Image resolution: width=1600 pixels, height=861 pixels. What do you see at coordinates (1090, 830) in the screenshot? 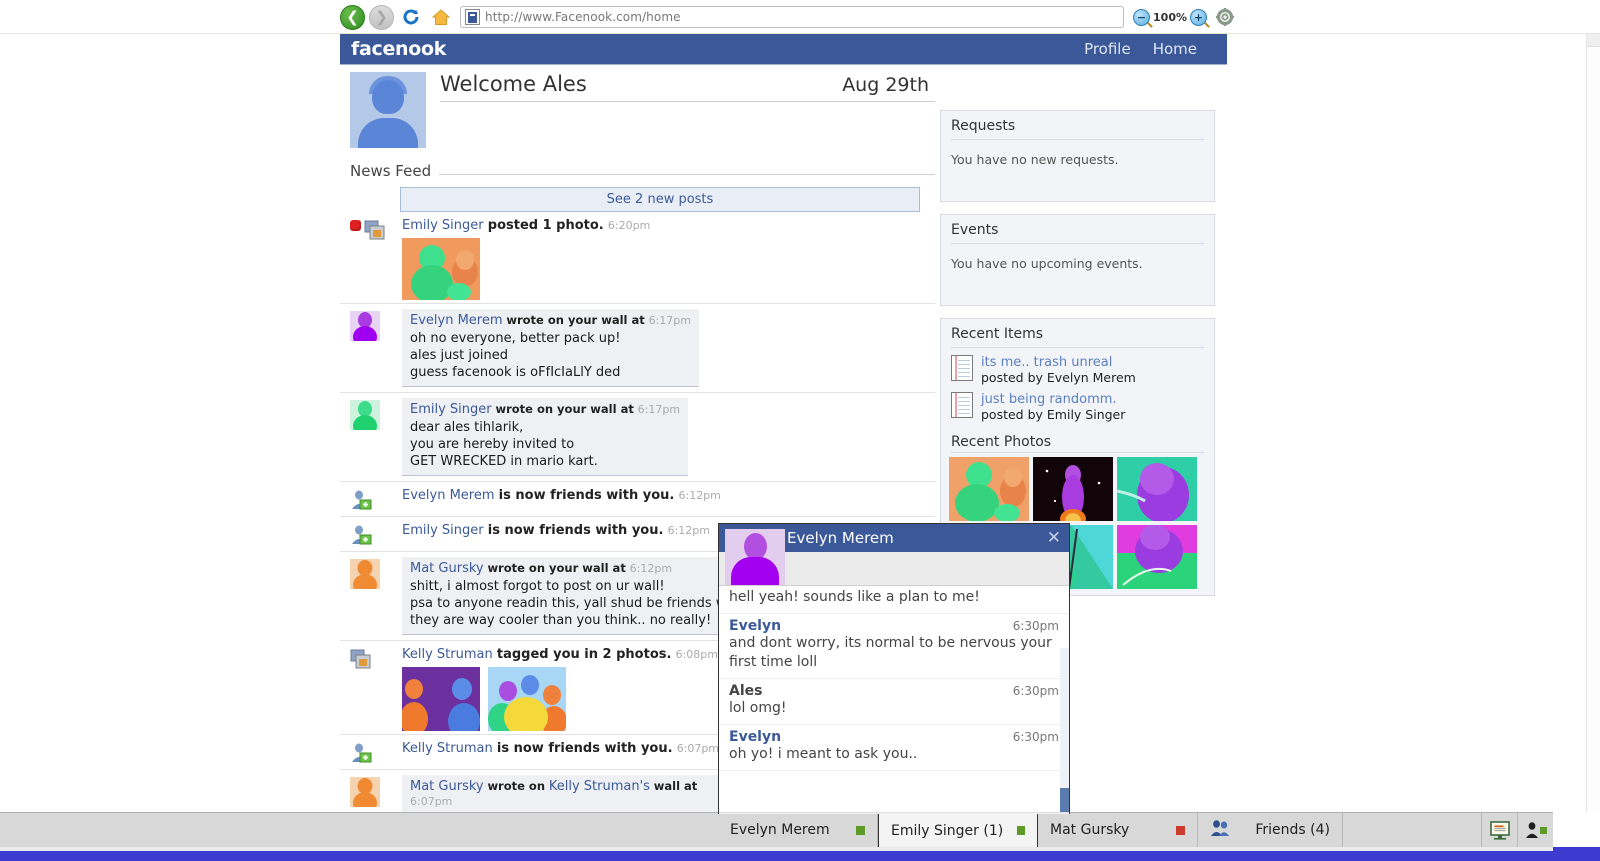
I see `taskbar-label: Mat Gursky` at bounding box center [1090, 830].